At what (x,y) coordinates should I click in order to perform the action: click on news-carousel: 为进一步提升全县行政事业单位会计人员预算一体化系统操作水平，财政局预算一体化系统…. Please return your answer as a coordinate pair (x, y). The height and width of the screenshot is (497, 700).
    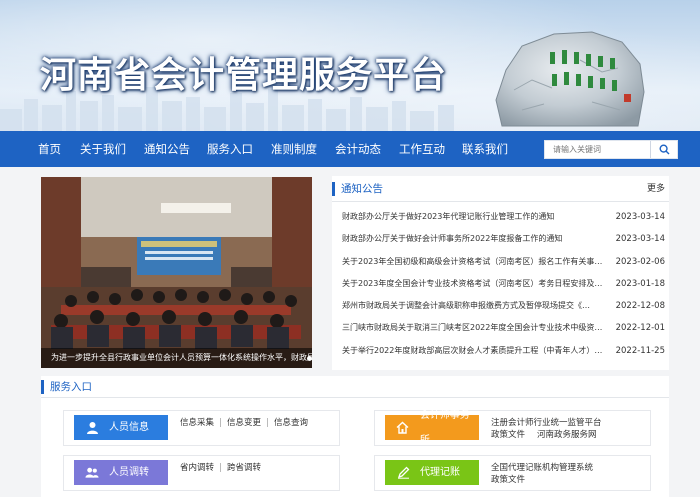
    Looking at the image, I should click on (176, 272).